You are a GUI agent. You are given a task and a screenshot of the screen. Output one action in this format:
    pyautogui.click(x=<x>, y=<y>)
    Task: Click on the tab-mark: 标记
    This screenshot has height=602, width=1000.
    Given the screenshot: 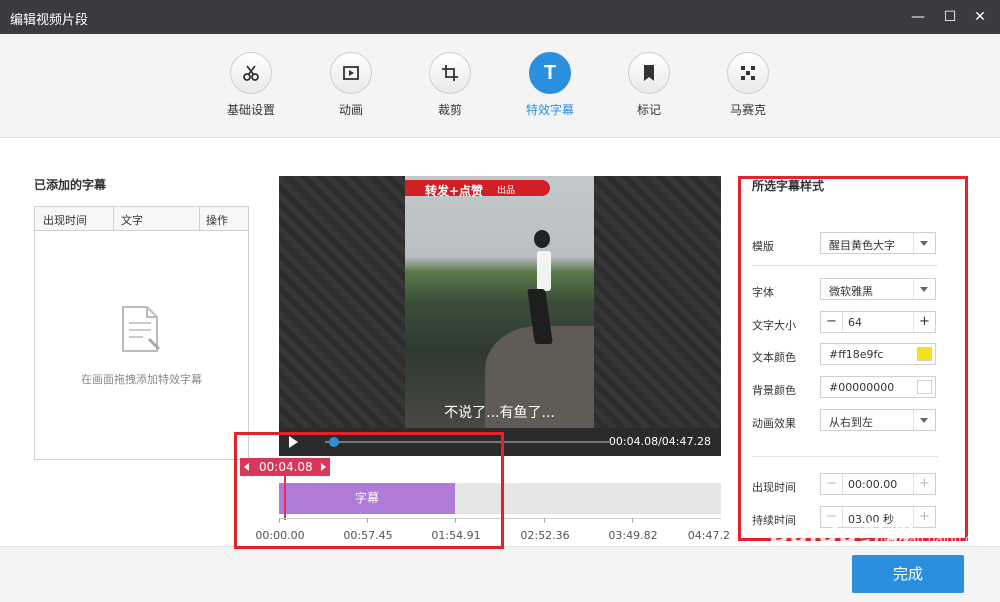 What is the action you would take?
    pyautogui.click(x=649, y=85)
    